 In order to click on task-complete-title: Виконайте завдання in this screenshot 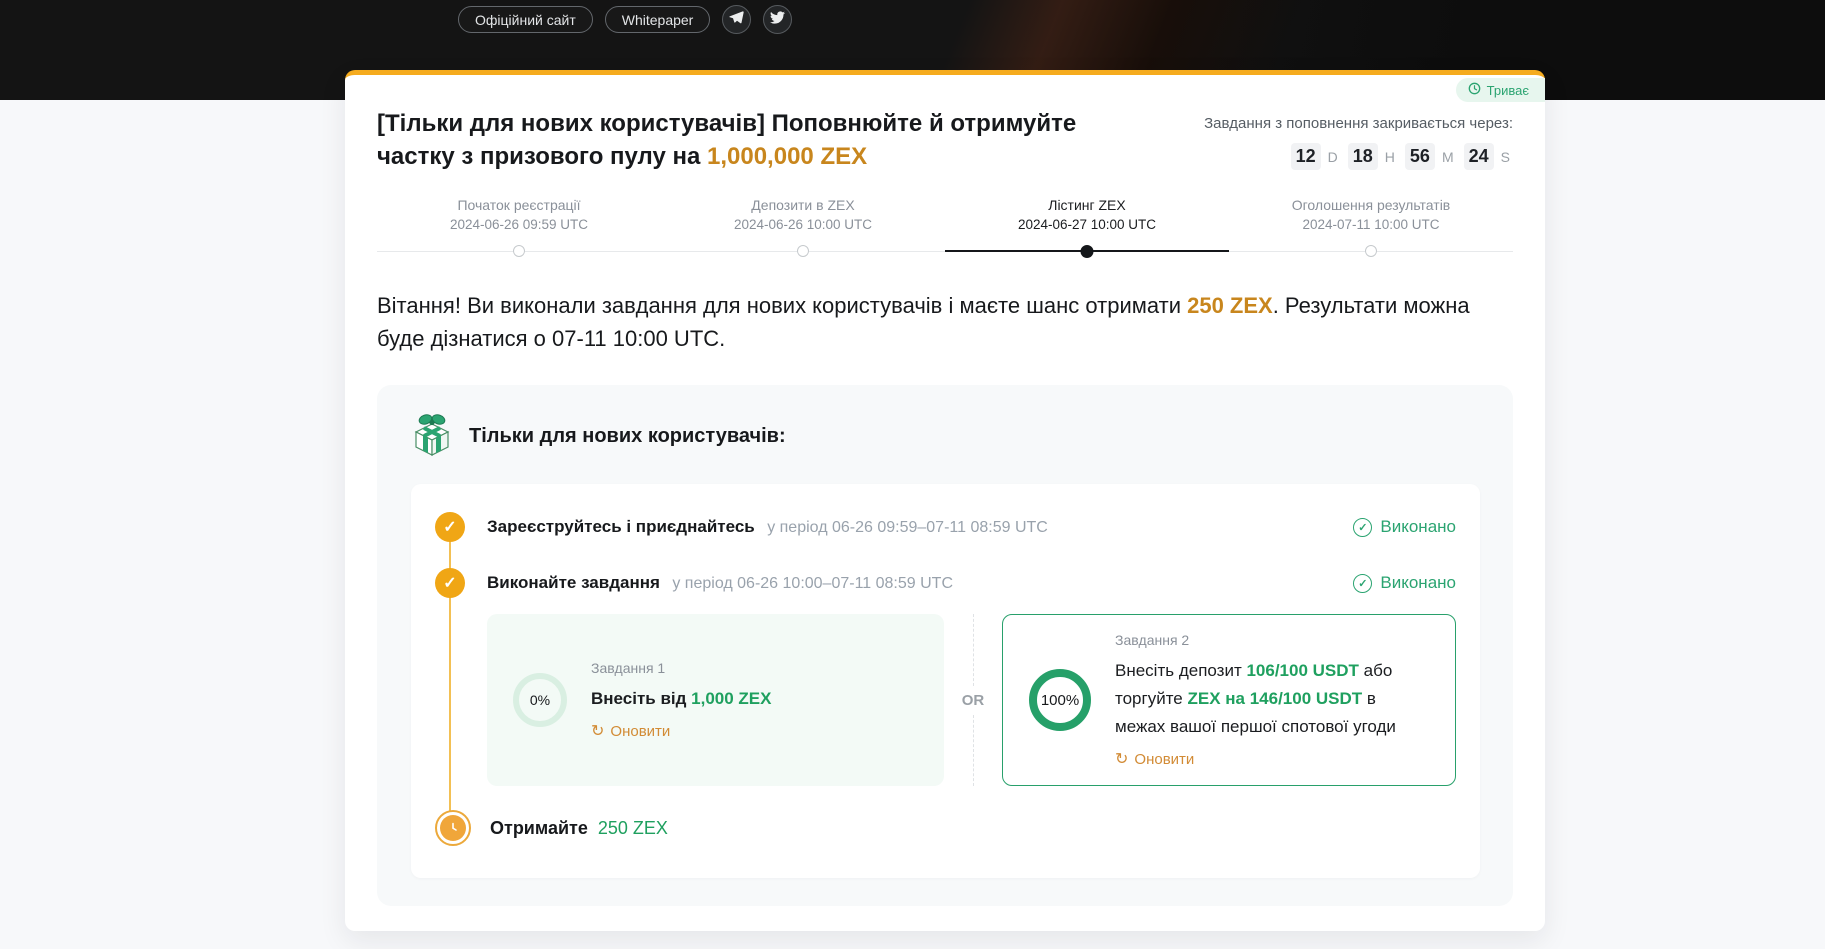, I will do `click(573, 582)`.